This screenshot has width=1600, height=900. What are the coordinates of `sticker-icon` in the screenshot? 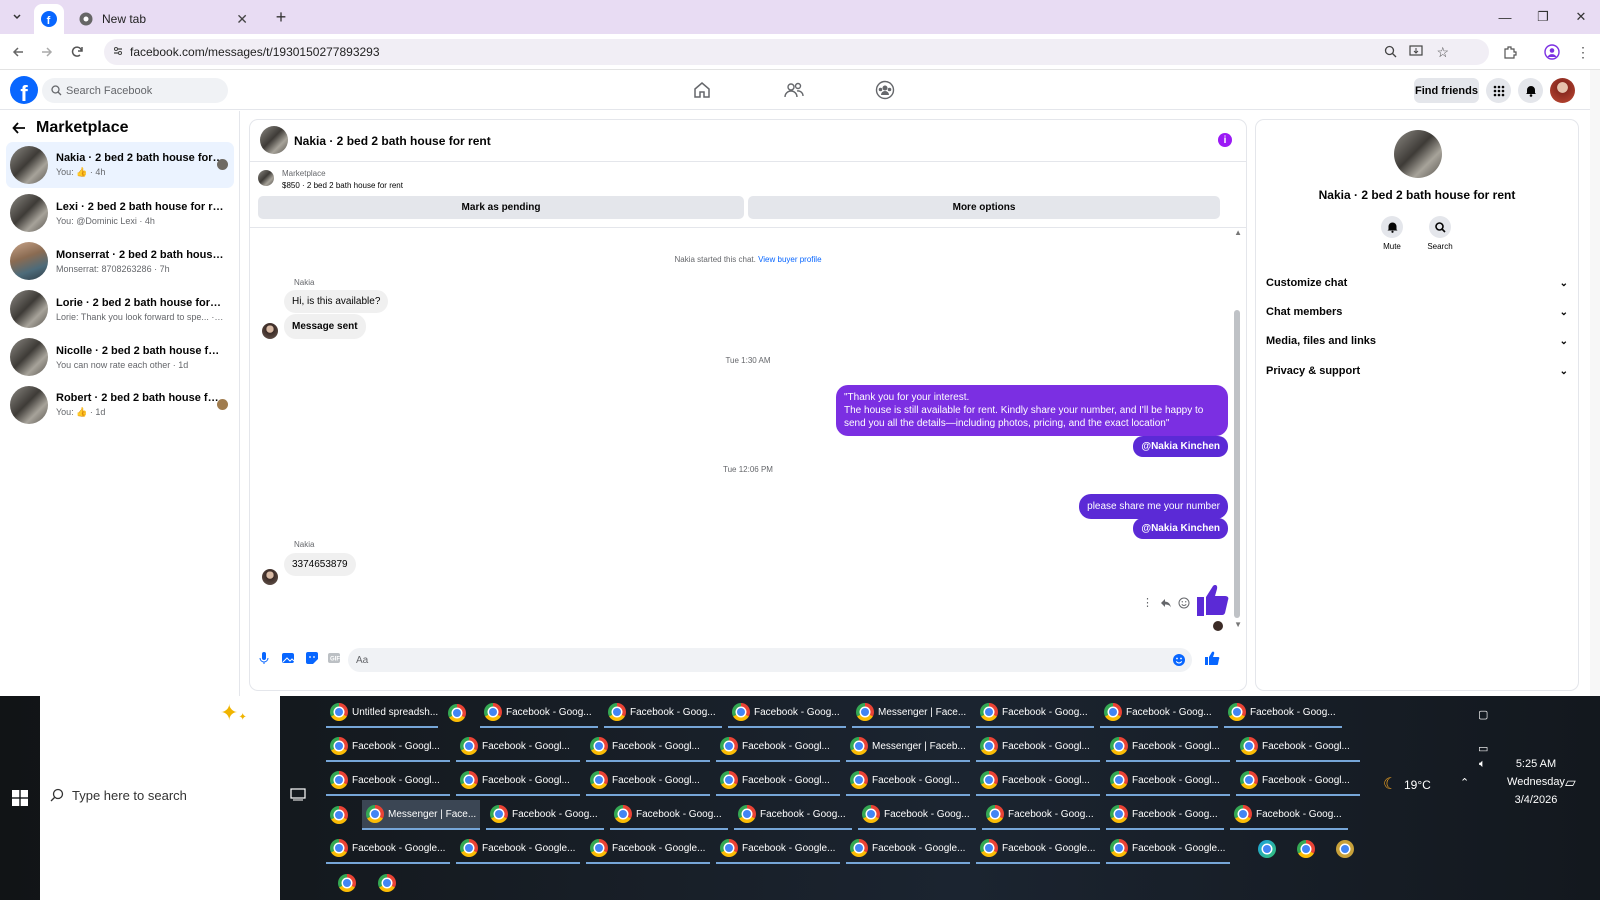 It's located at (312, 658).